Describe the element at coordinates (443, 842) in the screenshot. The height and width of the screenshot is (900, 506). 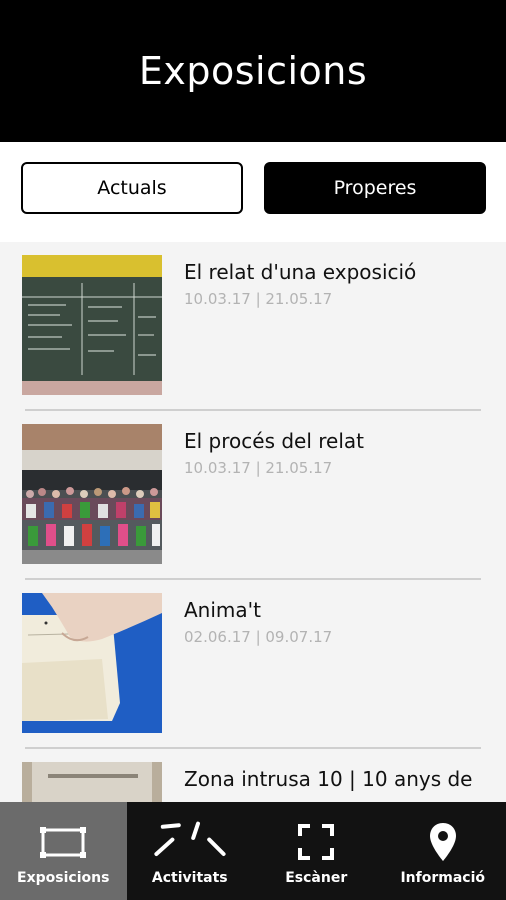
I see `location-pin-icon` at that location.